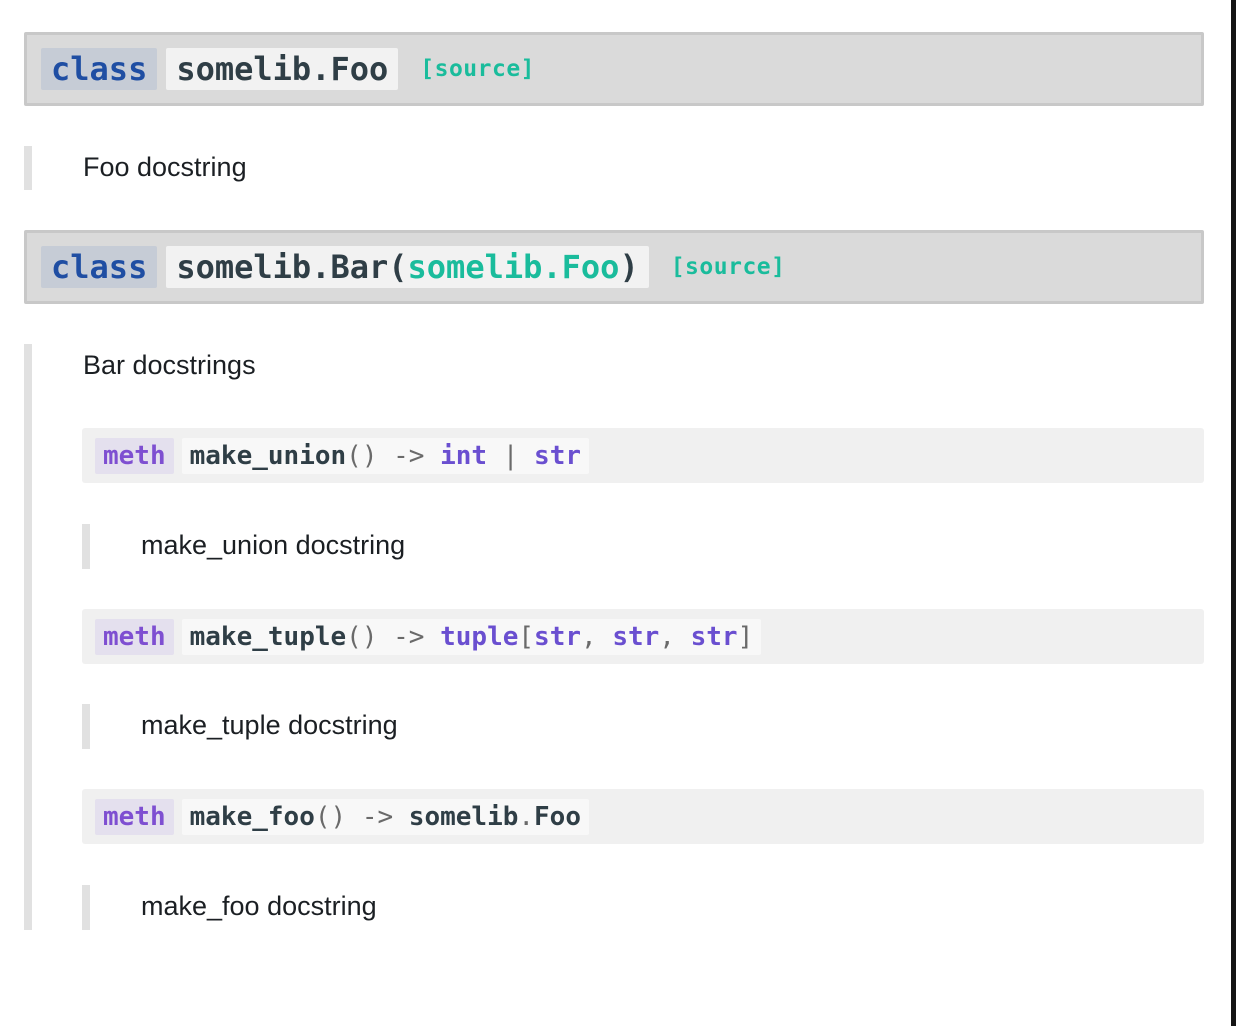 This screenshot has height=1026, width=1236. What do you see at coordinates (463, 816) in the screenshot?
I see `return-module: somelib` at bounding box center [463, 816].